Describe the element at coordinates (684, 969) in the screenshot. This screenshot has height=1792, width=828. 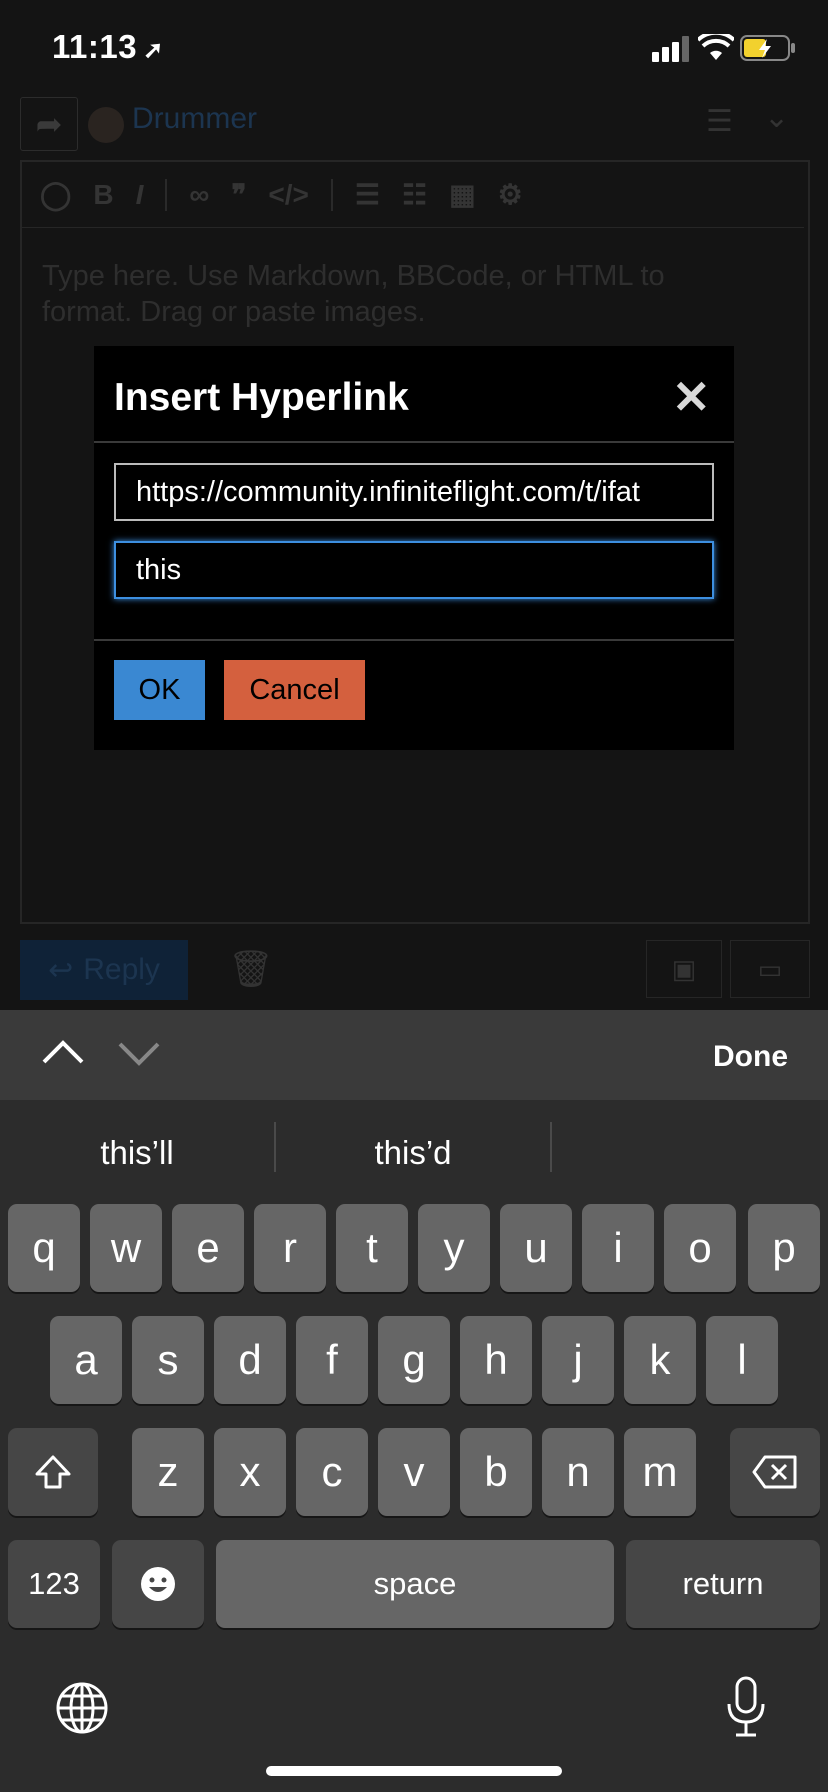
I see `image-upload-icon: ▣` at that location.